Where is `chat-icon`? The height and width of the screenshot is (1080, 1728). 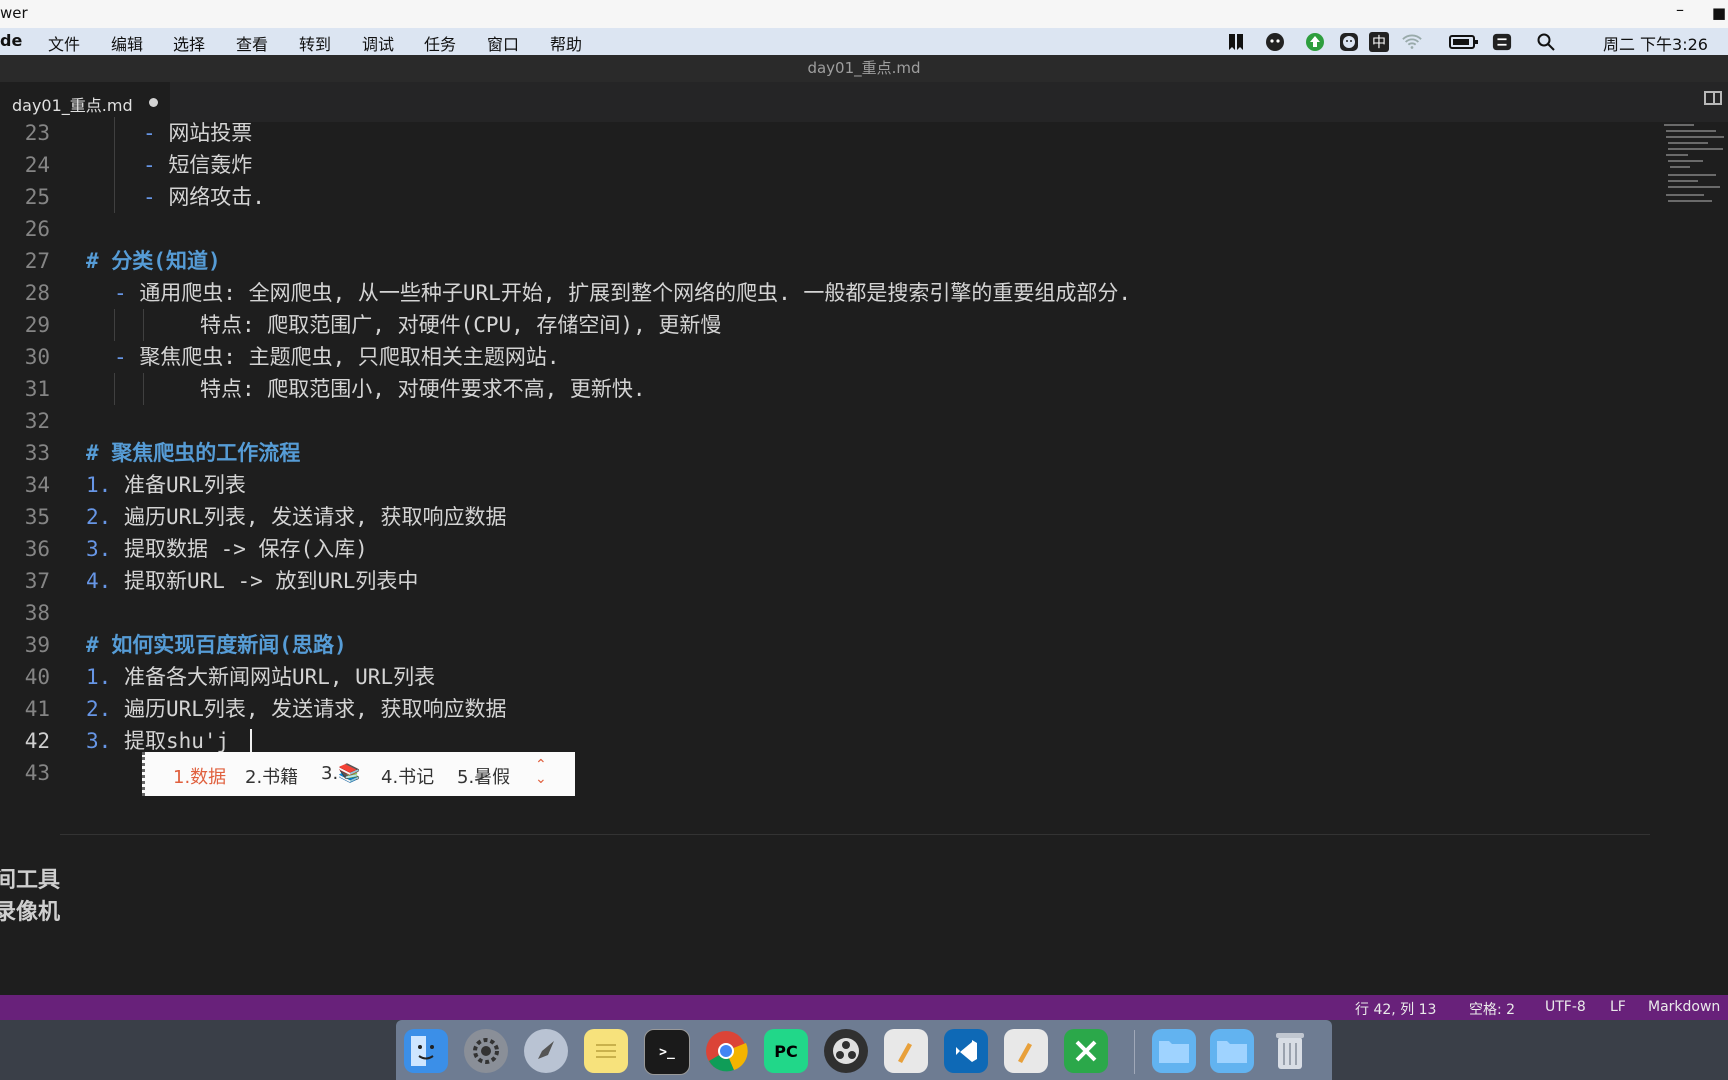
chat-icon is located at coordinates (1275, 42).